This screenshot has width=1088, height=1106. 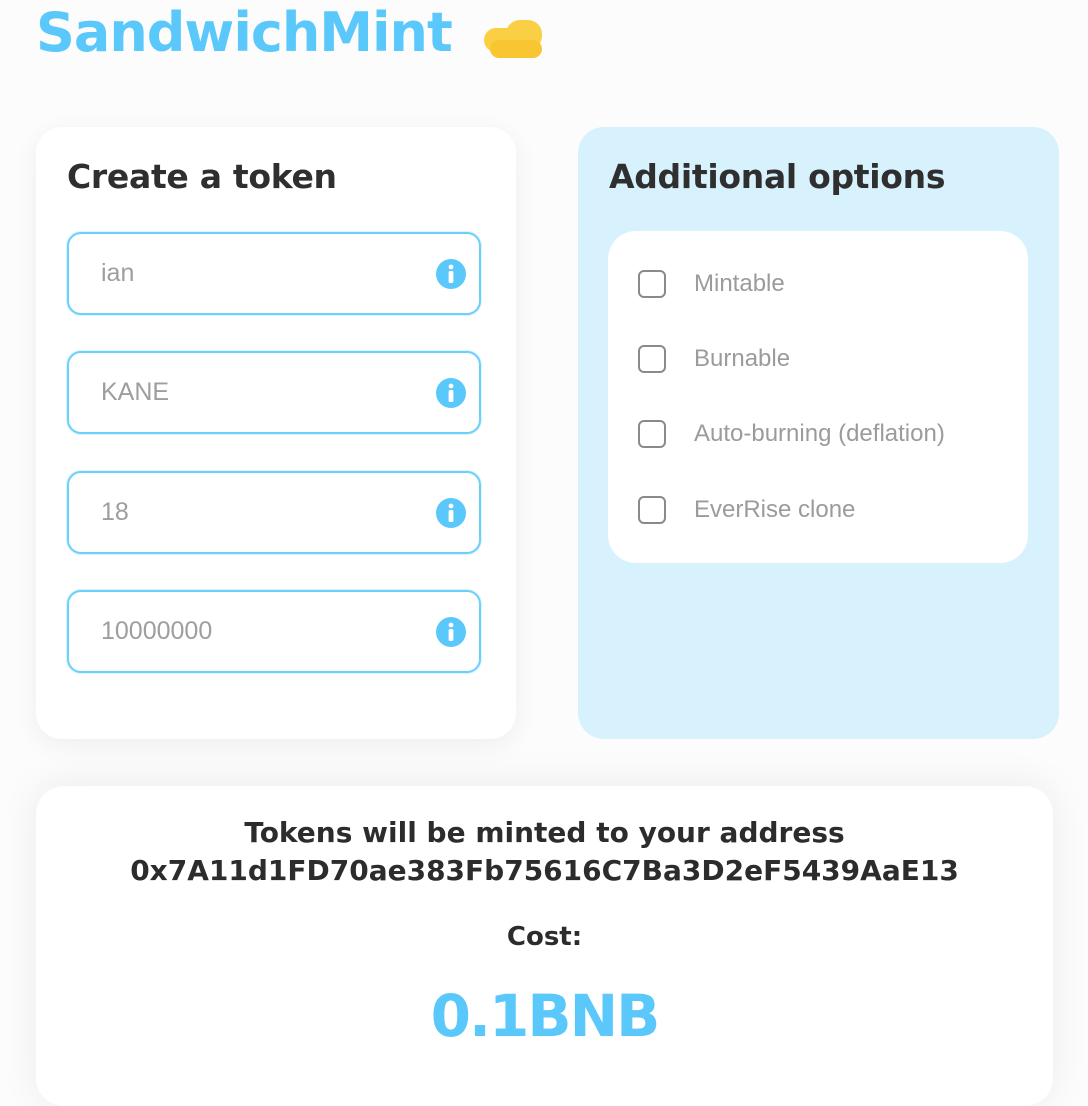 What do you see at coordinates (652, 434) in the screenshot?
I see `auto-burning-checkbox` at bounding box center [652, 434].